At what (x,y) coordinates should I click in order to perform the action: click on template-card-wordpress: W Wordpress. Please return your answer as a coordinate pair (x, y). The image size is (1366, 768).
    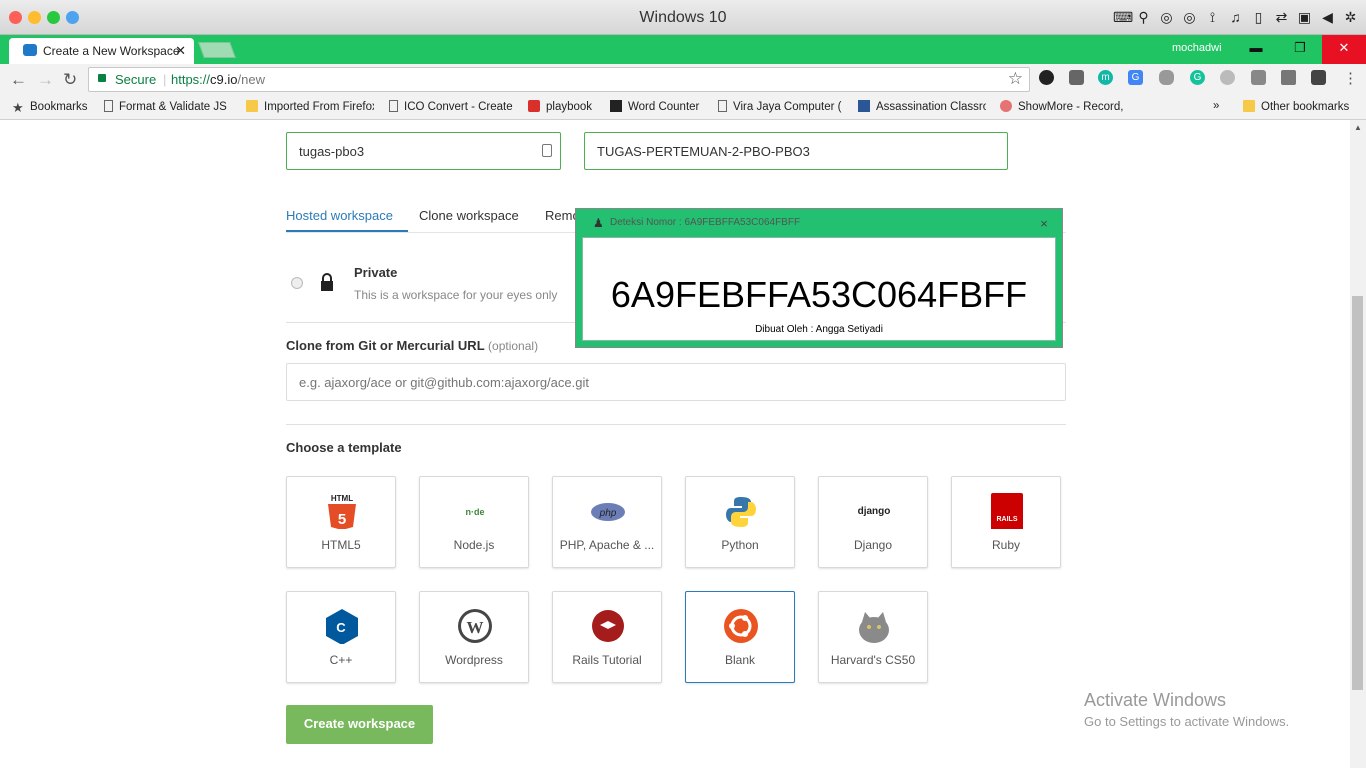
    Looking at the image, I should click on (474, 637).